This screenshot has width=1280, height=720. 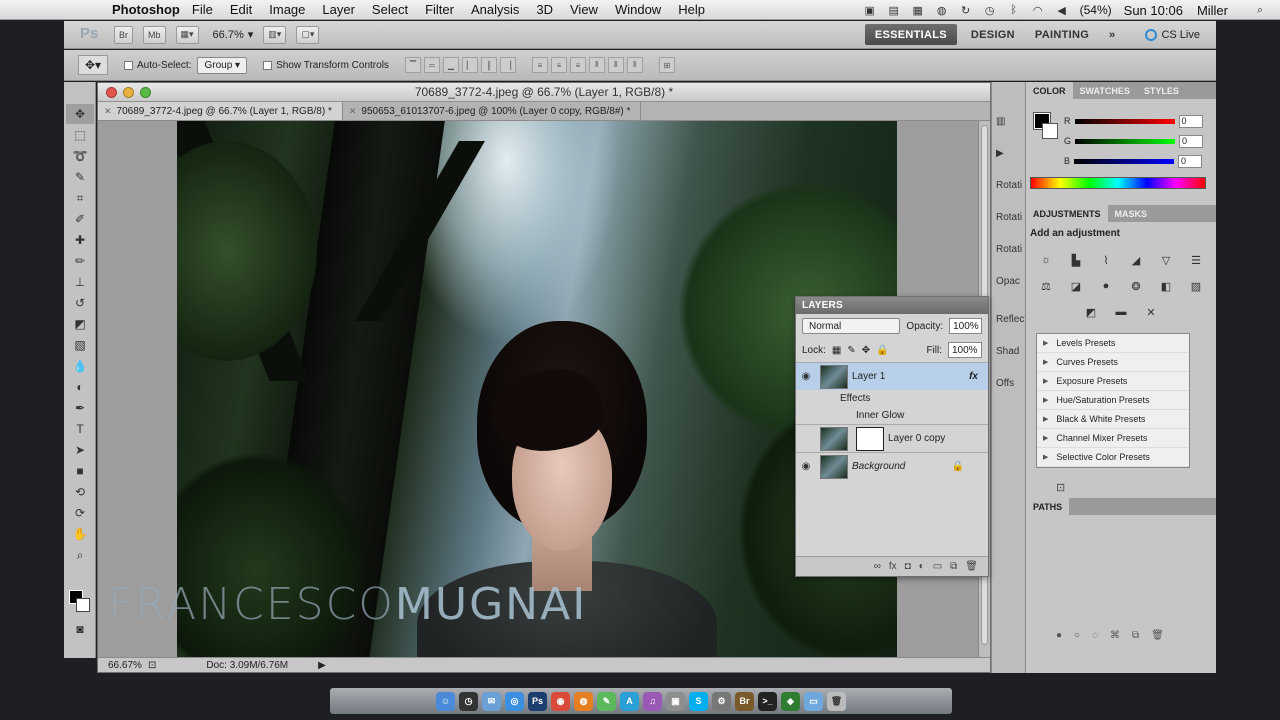 I want to click on grid-icon: ▦, so click(x=918, y=10).